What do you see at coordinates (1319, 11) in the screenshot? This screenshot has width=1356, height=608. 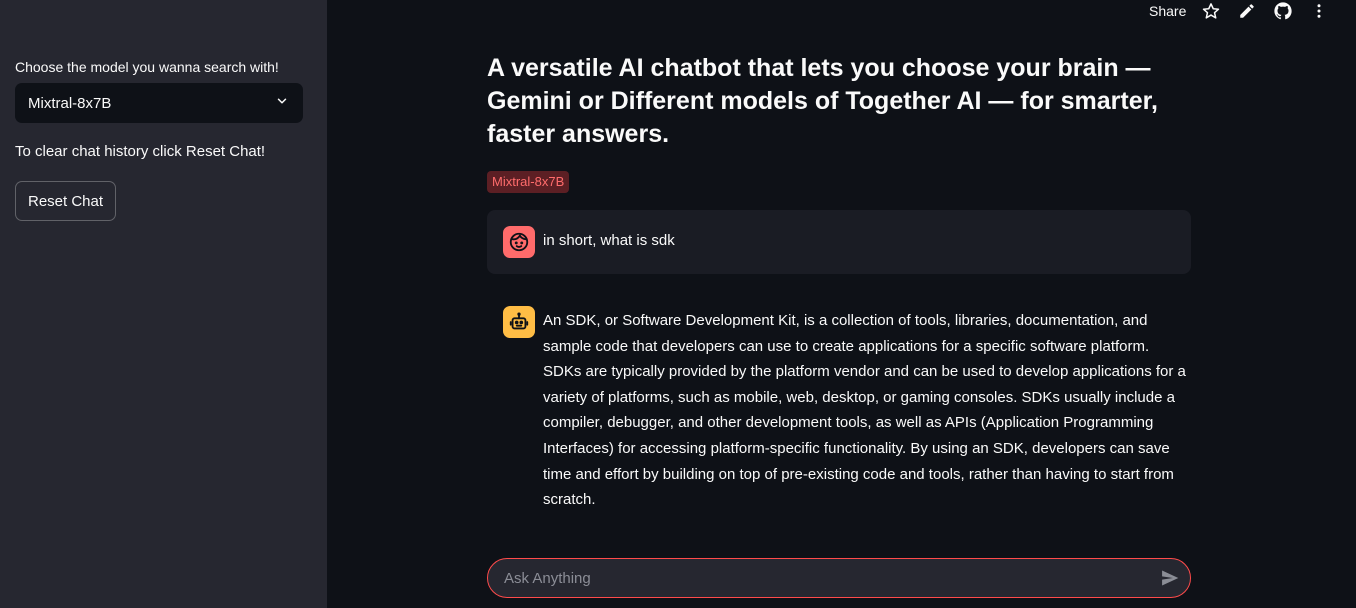 I see `more-icon` at bounding box center [1319, 11].